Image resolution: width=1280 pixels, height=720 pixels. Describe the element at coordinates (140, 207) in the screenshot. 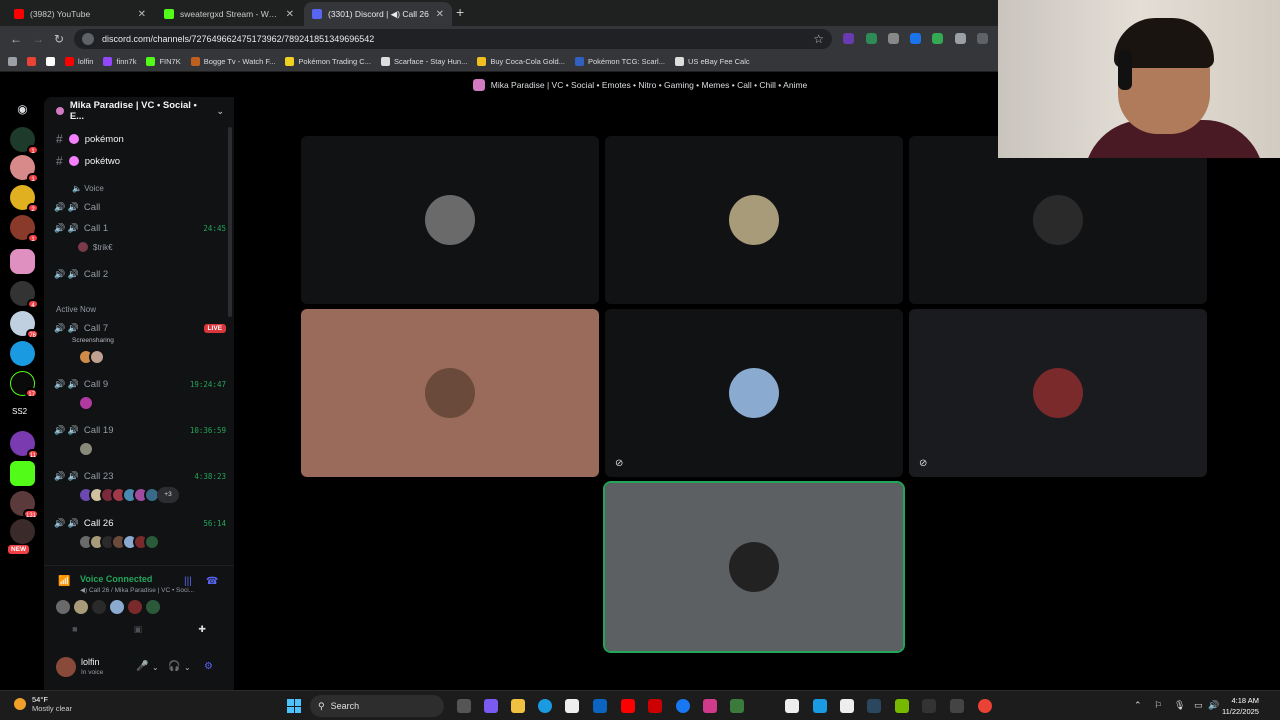

I see `voice-channel: 🔊 🔊 Call` at that location.